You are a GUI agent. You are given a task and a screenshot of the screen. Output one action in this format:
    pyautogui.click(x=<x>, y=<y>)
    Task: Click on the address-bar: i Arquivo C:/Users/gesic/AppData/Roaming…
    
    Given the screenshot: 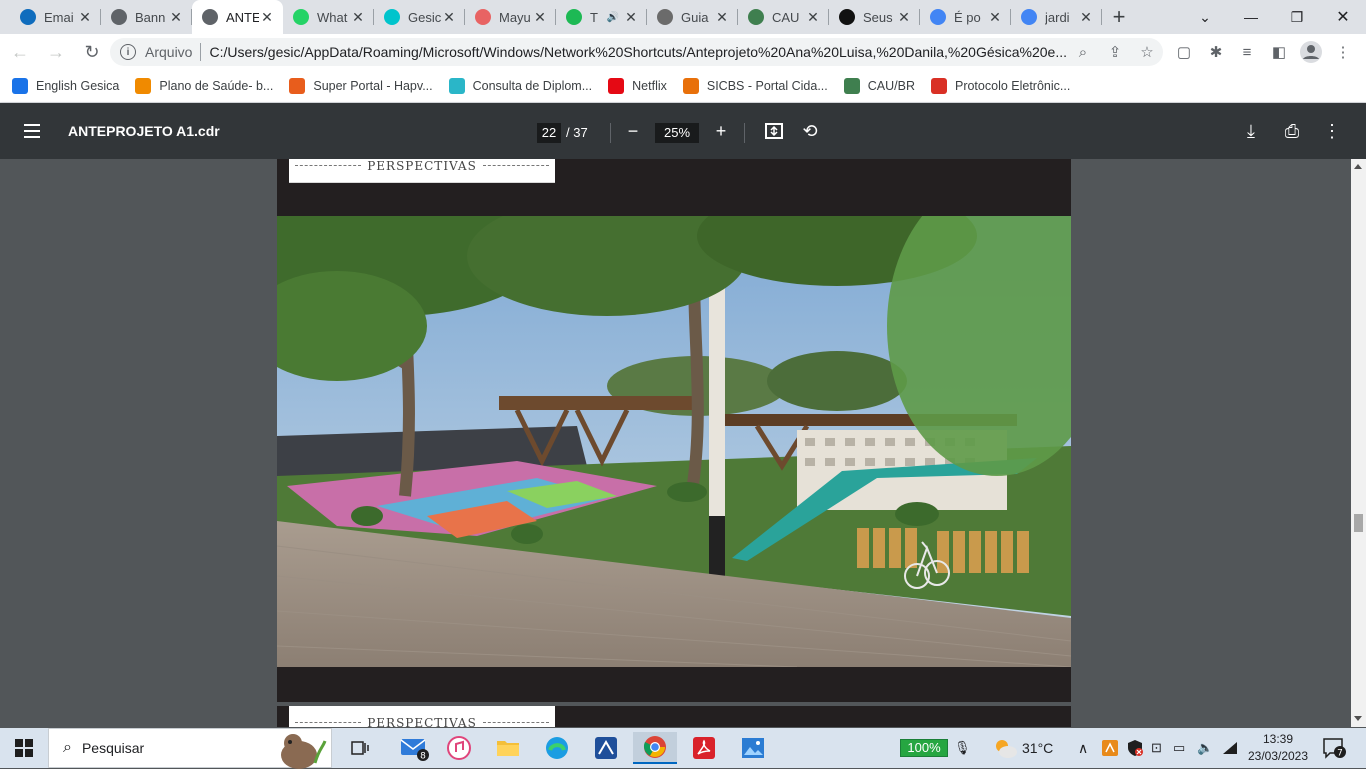 What is the action you would take?
    pyautogui.click(x=636, y=52)
    